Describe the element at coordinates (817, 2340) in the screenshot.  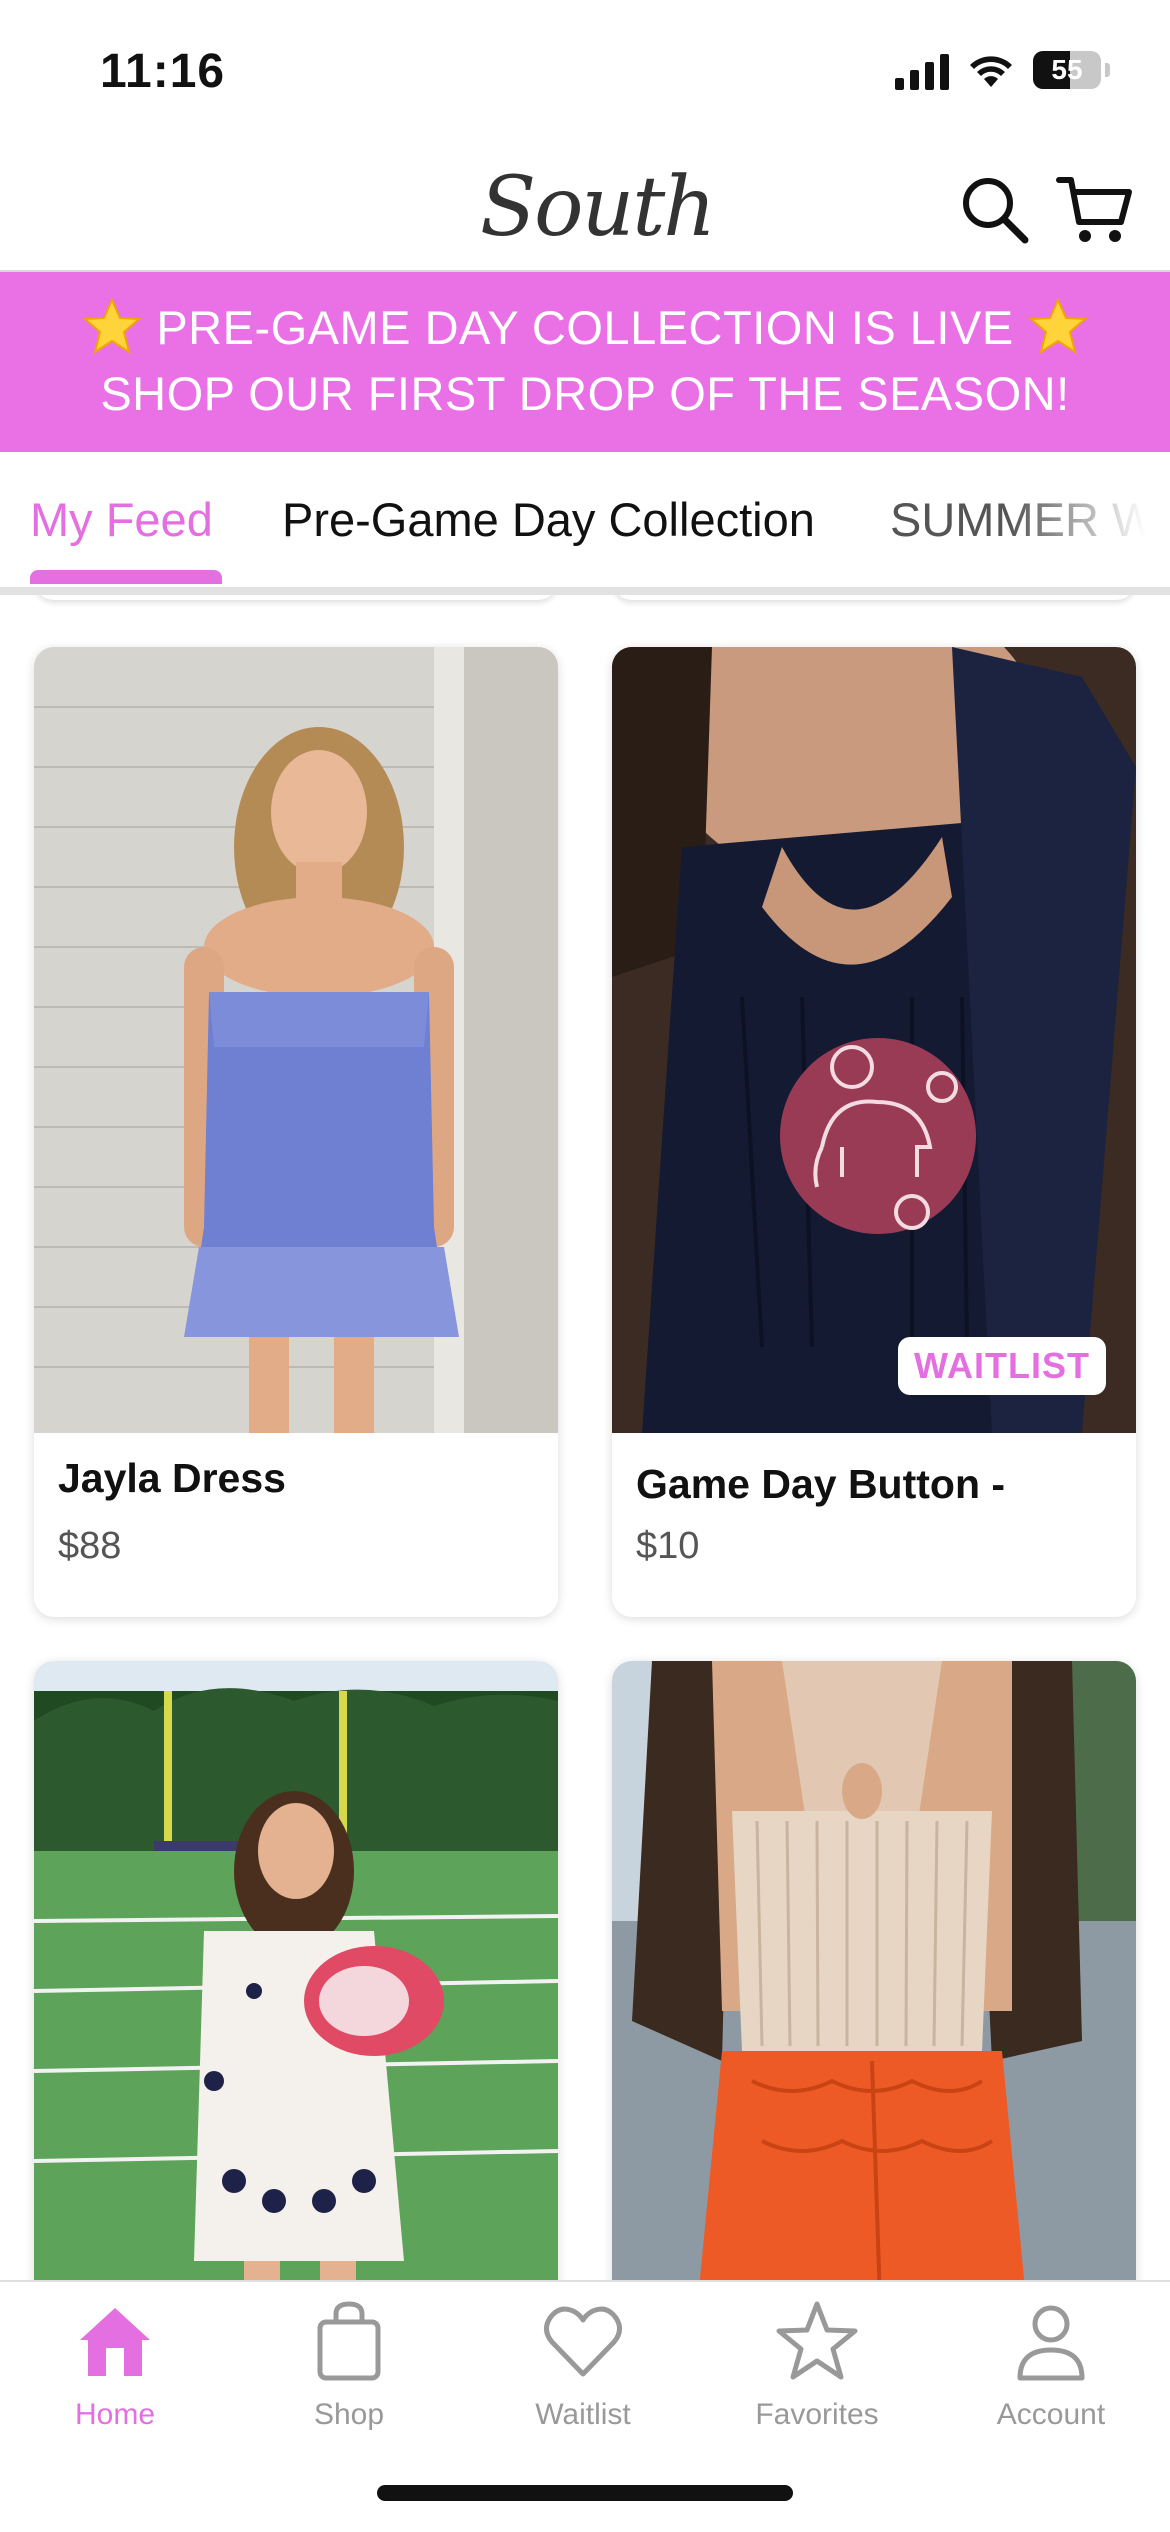
I see `star-icon` at that location.